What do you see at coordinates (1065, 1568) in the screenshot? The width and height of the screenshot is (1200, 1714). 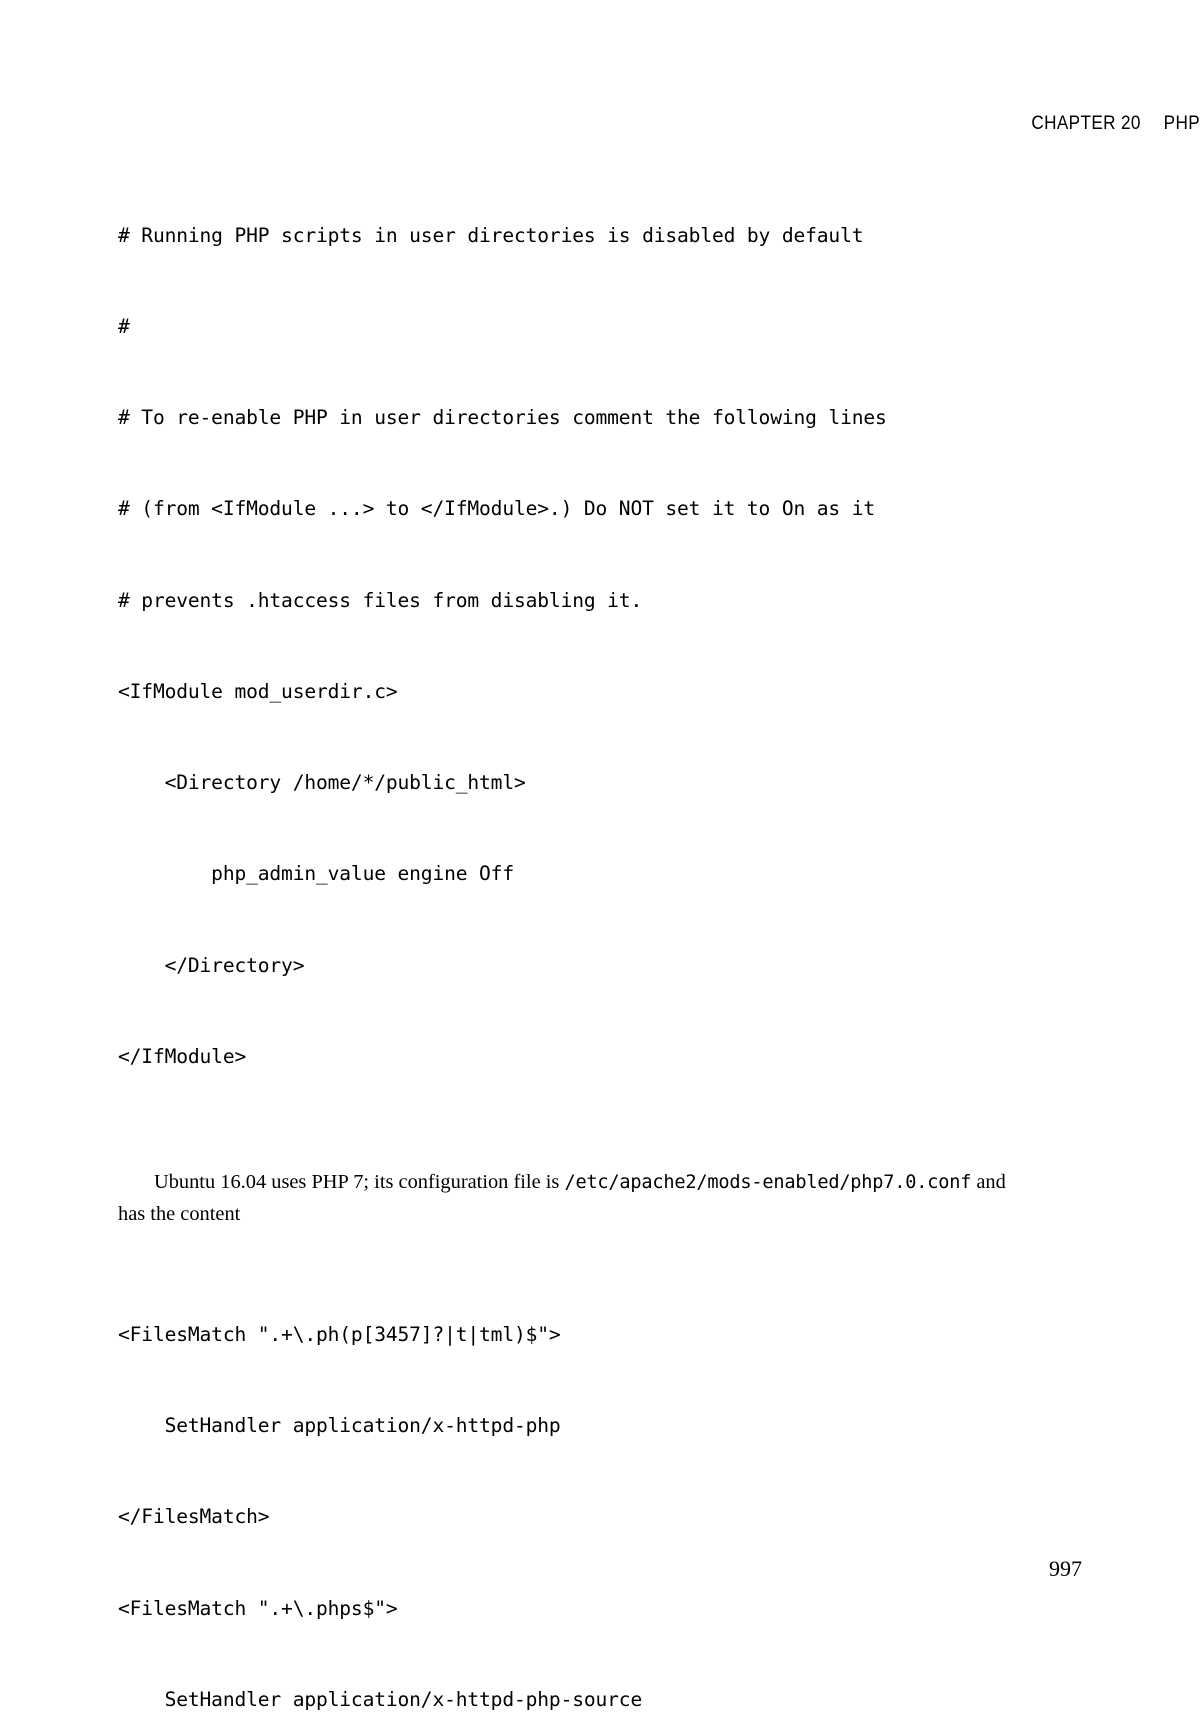 I see `page-number: 997` at bounding box center [1065, 1568].